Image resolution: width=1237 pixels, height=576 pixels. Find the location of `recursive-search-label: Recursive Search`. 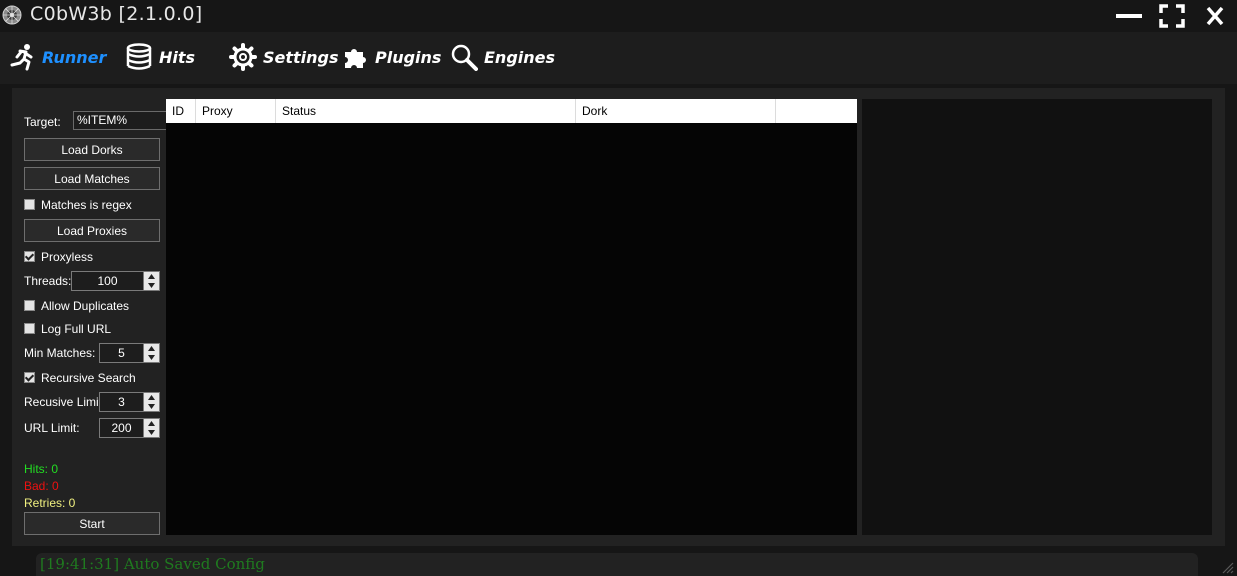

recursive-search-label: Recursive Search is located at coordinates (88, 378).